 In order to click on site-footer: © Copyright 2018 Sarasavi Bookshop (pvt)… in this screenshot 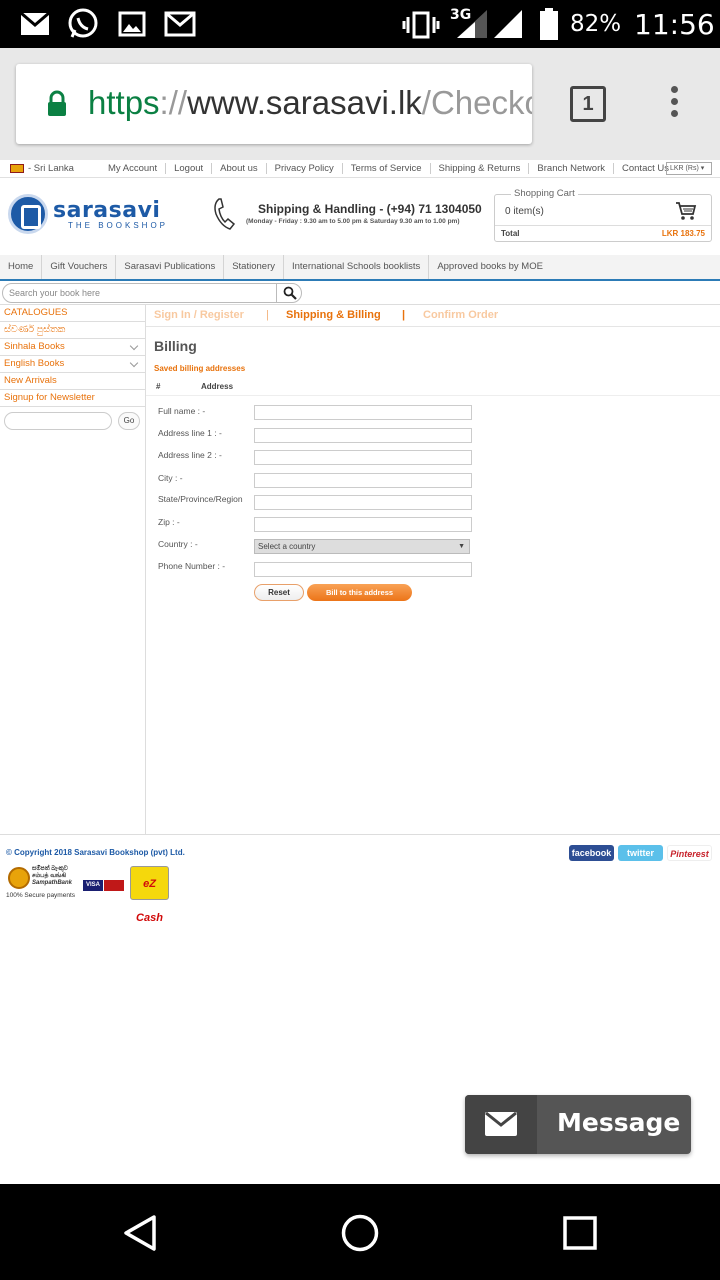, I will do `click(360, 879)`.